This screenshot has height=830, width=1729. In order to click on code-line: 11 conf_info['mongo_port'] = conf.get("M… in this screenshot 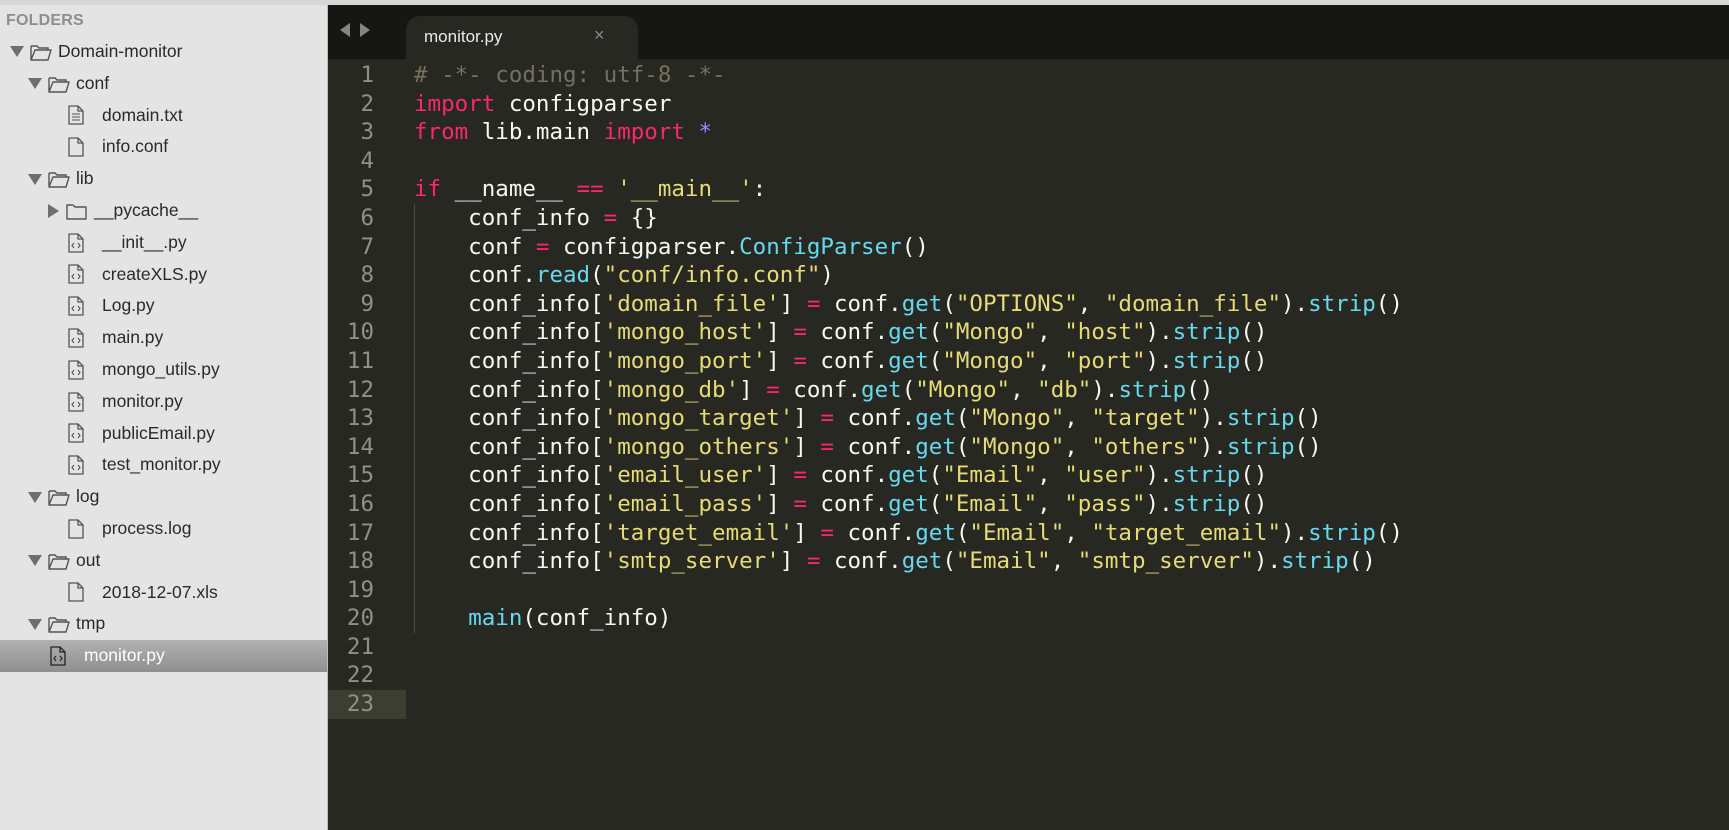, I will do `click(1028, 361)`.